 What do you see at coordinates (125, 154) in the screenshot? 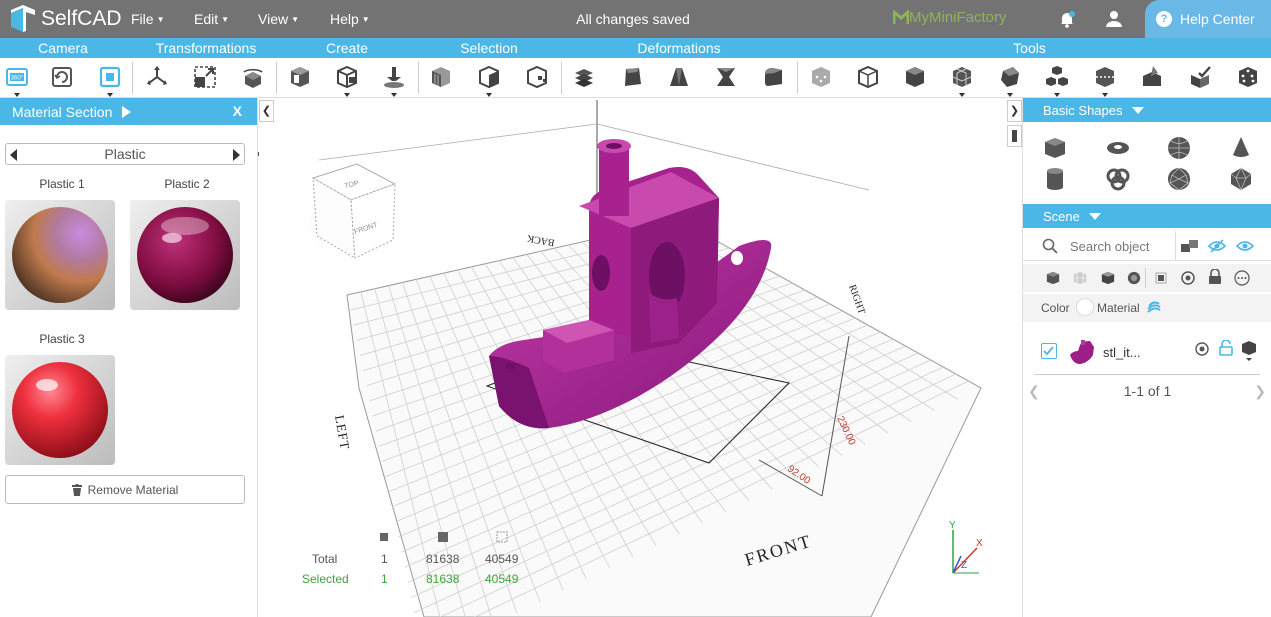
I see `material-category-selector: Plastic` at bounding box center [125, 154].